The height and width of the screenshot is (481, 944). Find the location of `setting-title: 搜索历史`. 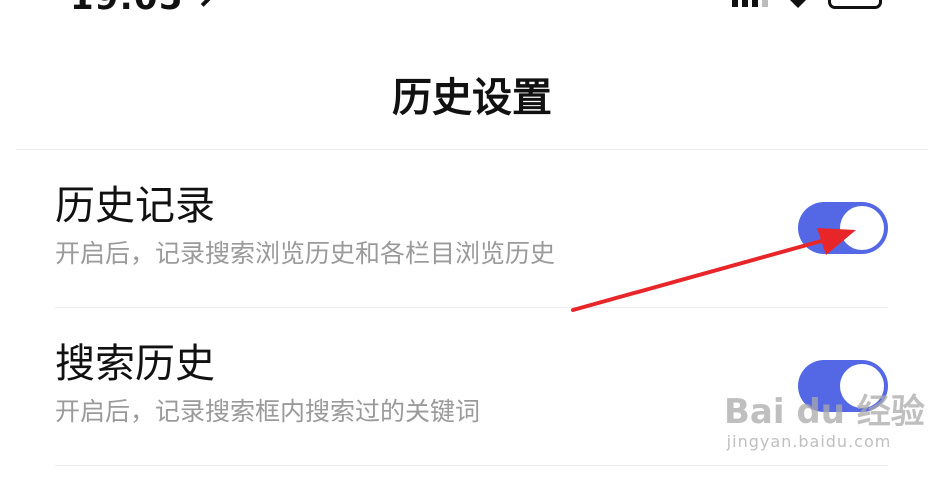

setting-title: 搜索历史 is located at coordinates (135, 364).